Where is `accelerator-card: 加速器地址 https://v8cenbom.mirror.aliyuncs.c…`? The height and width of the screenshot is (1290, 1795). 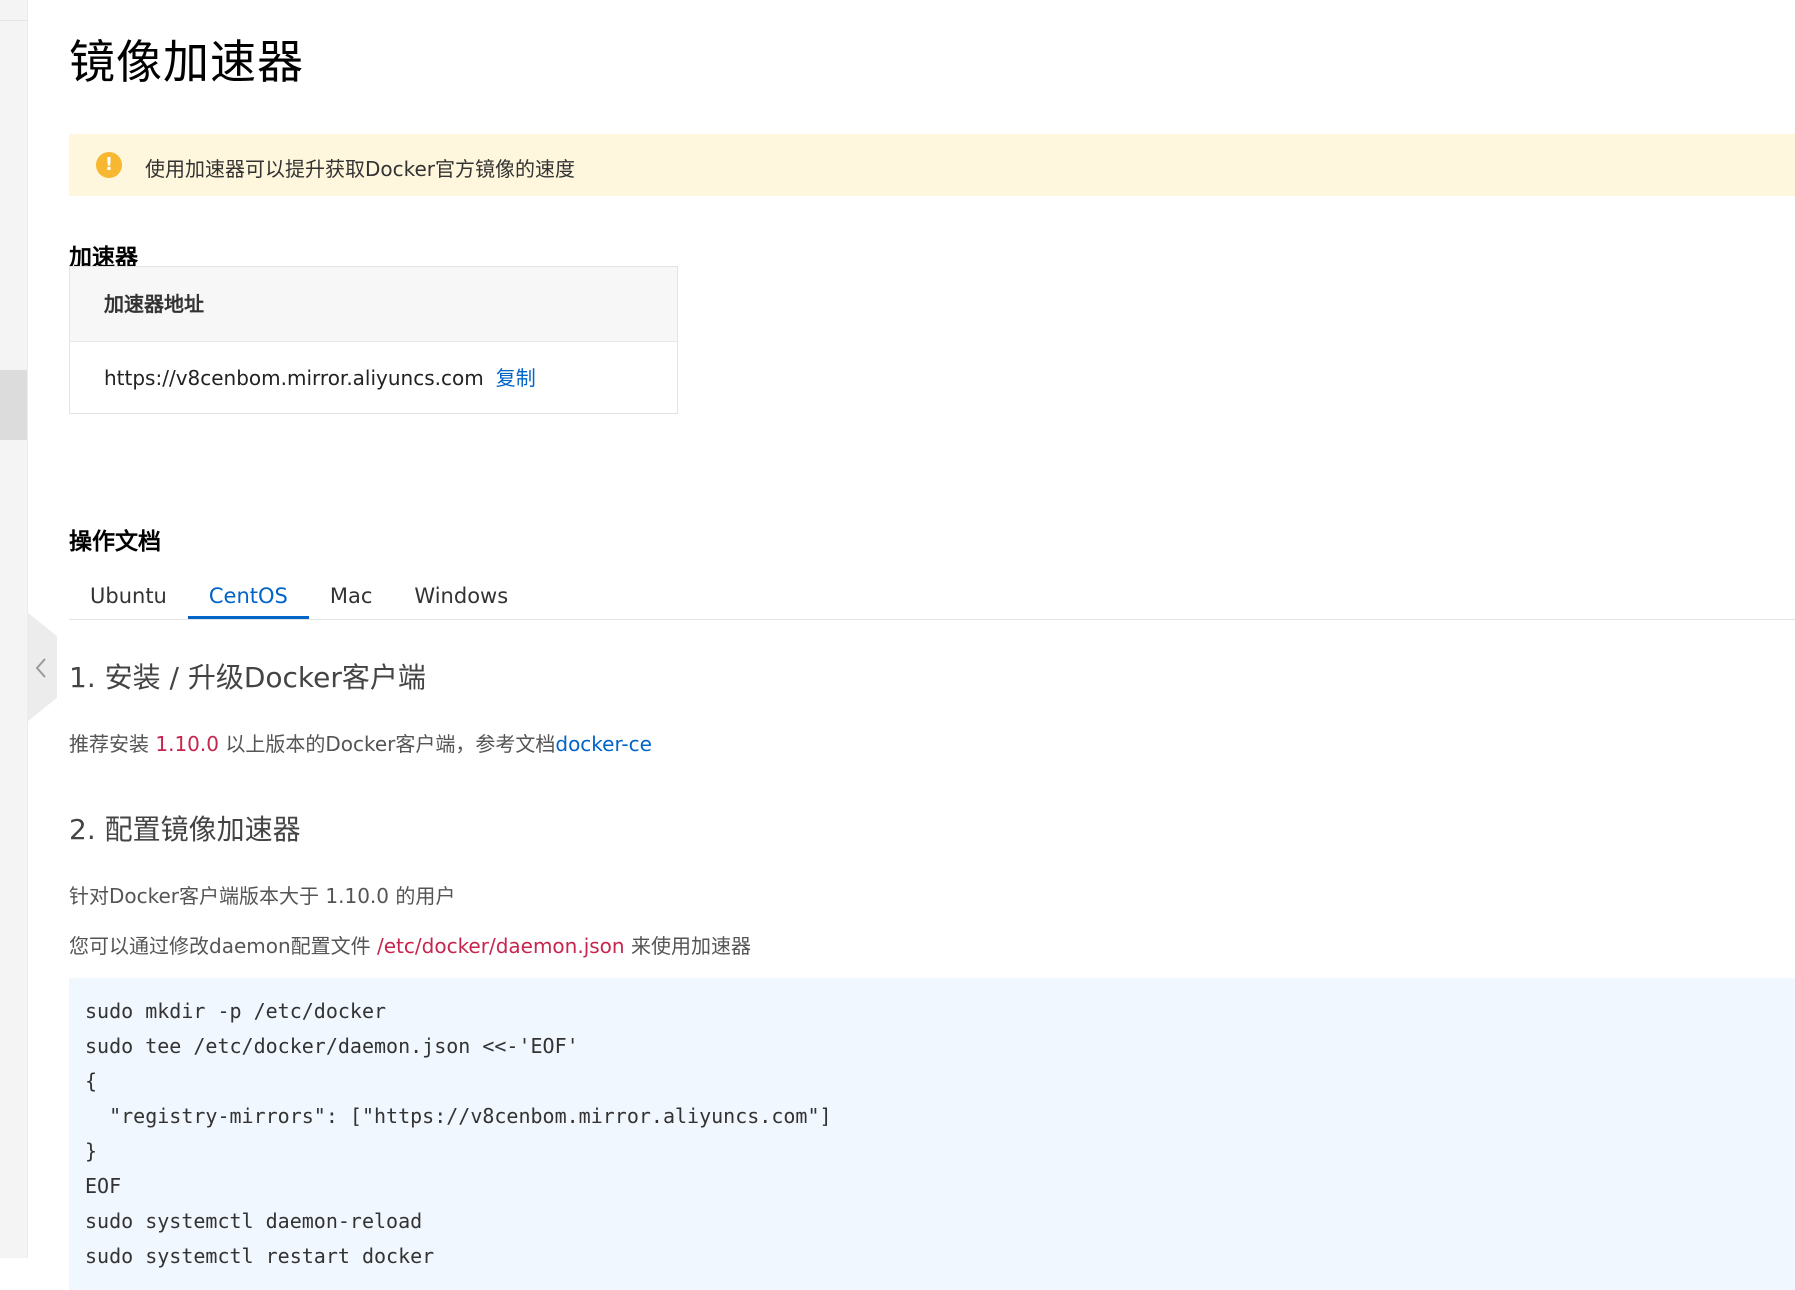
accelerator-card: 加速器地址 https://v8cenbom.mirror.aliyuncs.c… is located at coordinates (373, 340).